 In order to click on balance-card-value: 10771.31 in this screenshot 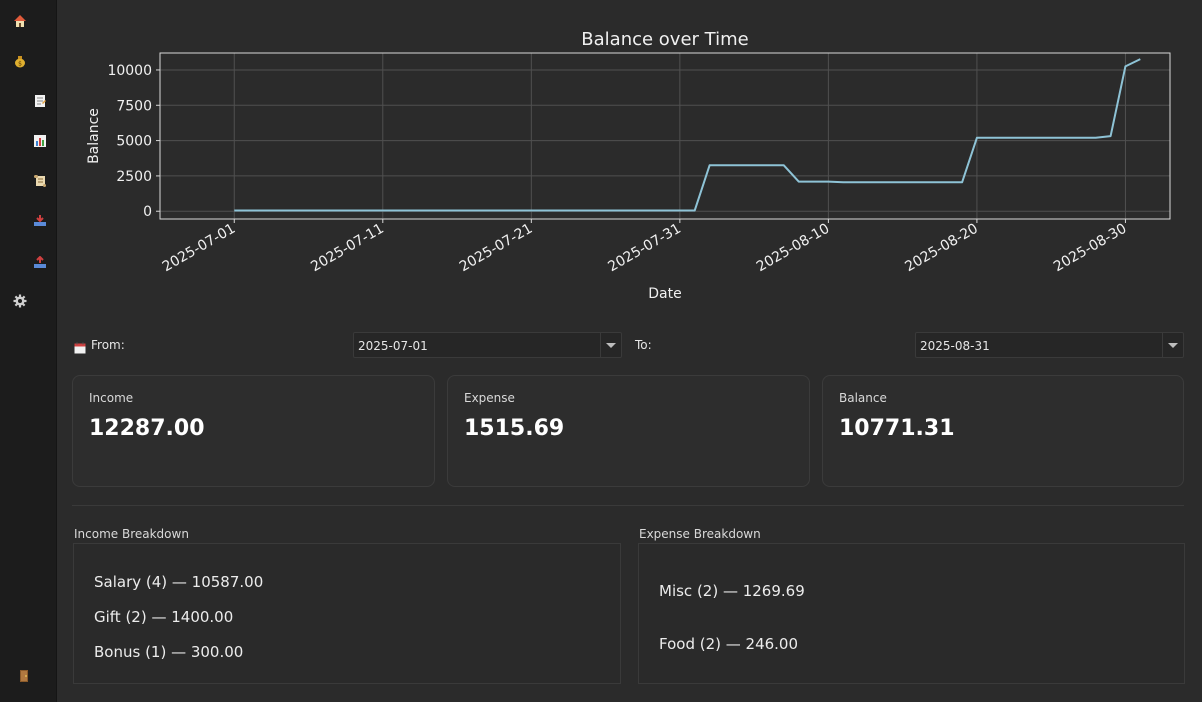, I will do `click(897, 428)`.